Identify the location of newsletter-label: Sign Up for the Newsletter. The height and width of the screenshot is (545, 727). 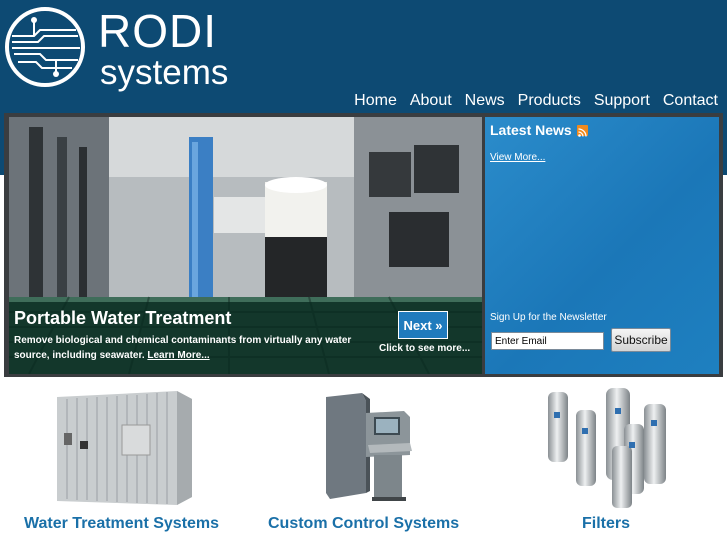
(548, 317).